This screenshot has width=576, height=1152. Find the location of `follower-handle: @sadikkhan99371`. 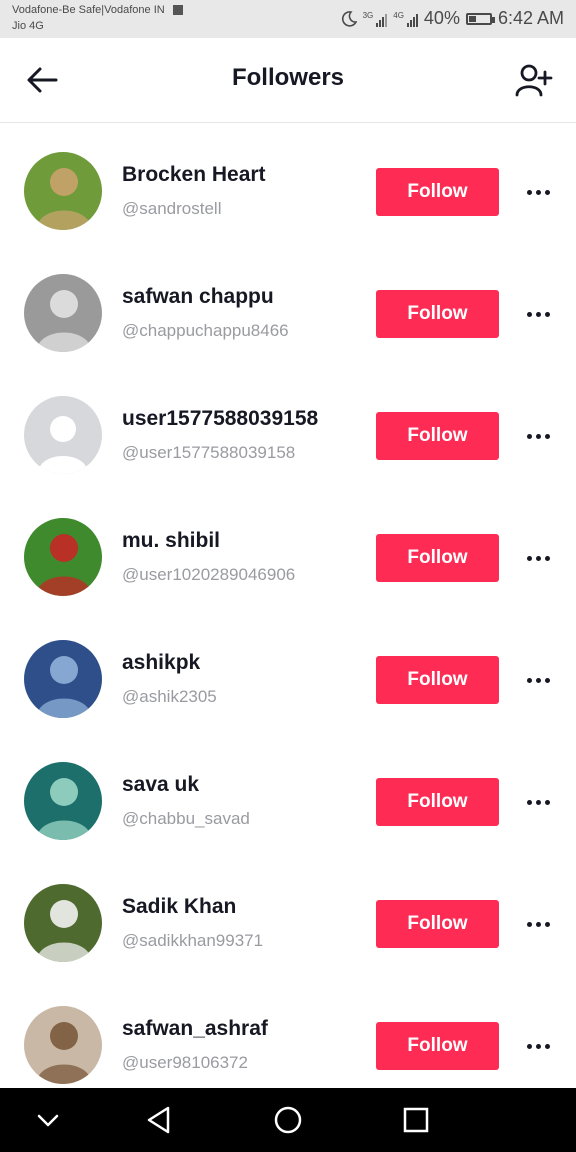

follower-handle: @sadikkhan99371 is located at coordinates (193, 940).